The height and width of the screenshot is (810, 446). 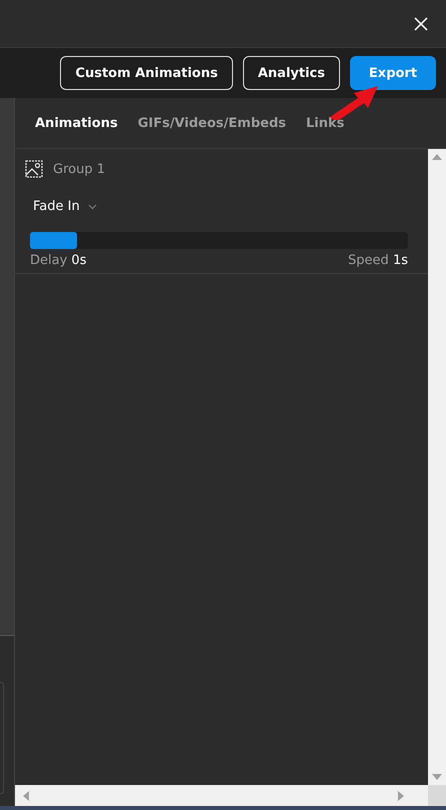 What do you see at coordinates (421, 23) in the screenshot?
I see `close-icon` at bounding box center [421, 23].